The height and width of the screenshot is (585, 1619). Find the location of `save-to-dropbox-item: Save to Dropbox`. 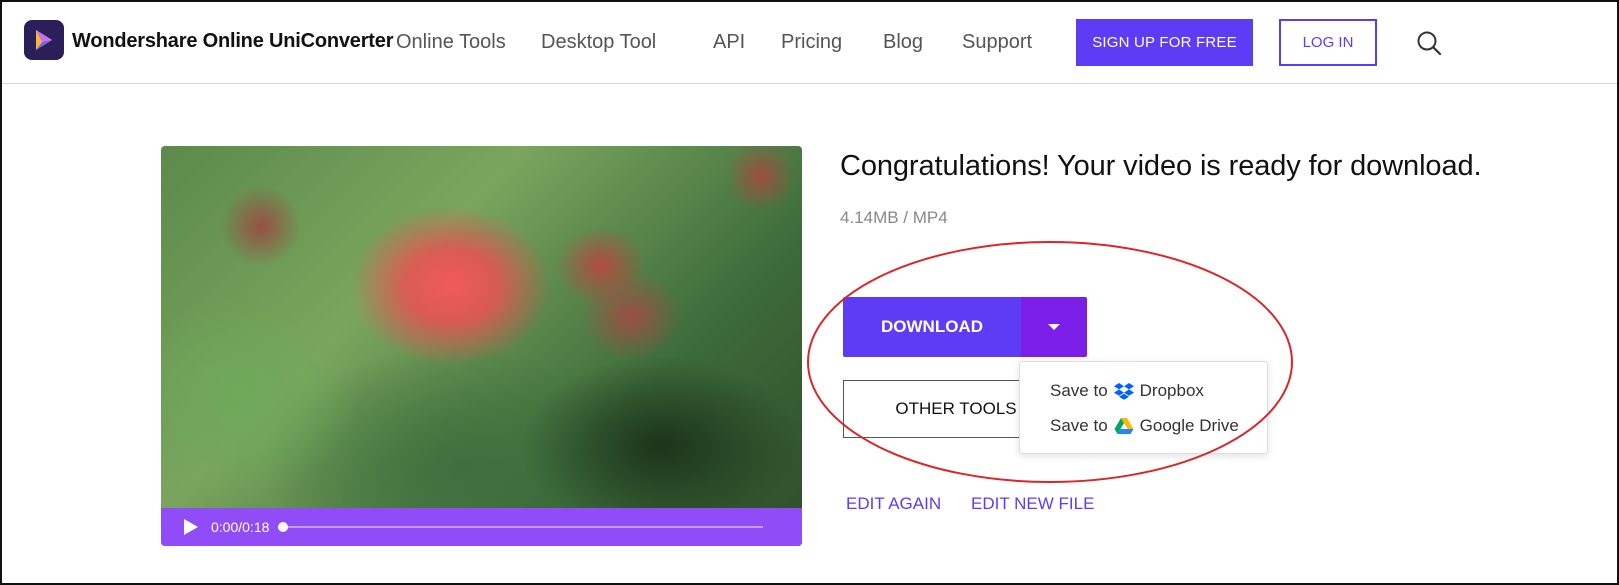

save-to-dropbox-item: Save to Dropbox is located at coordinates (1127, 391).